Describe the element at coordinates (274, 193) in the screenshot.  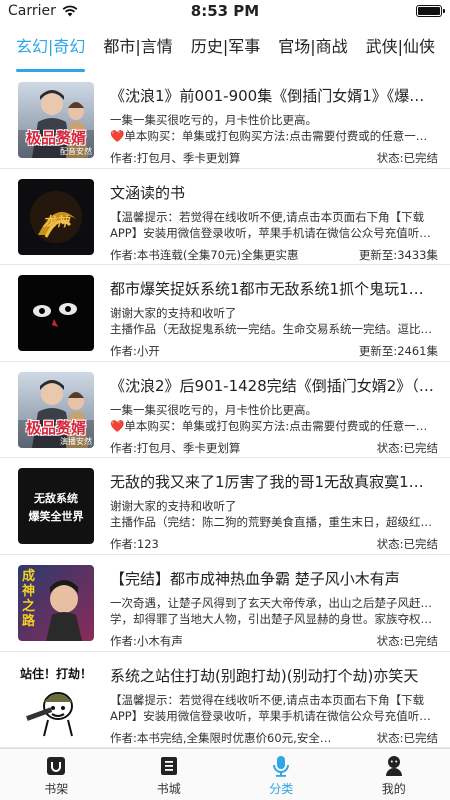
I see `book-title: 文涵读的书` at that location.